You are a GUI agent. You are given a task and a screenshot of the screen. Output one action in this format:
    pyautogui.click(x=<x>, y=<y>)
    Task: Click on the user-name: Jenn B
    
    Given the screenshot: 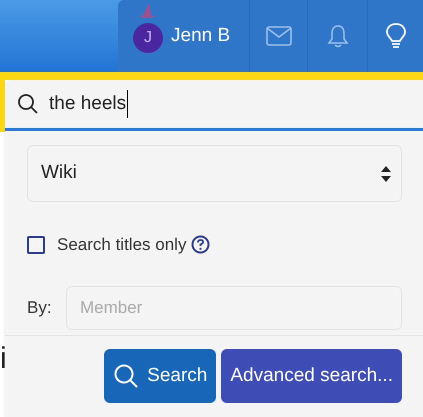 What is the action you would take?
    pyautogui.click(x=200, y=36)
    